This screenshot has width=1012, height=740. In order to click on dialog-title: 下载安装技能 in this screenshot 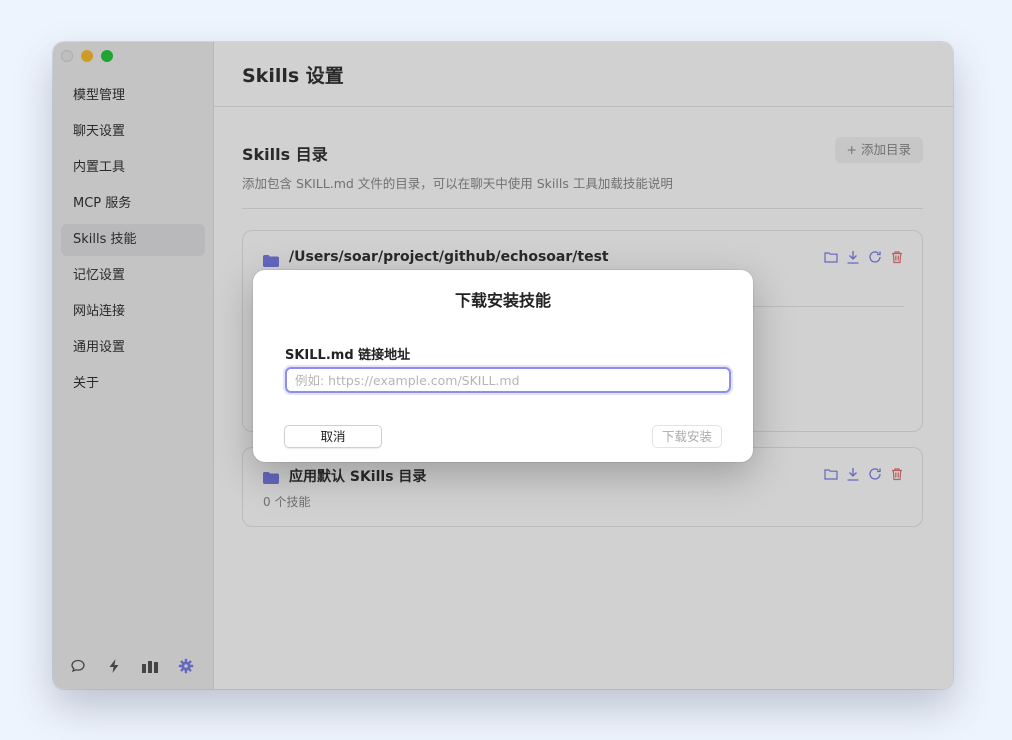, I will do `click(502, 300)`.